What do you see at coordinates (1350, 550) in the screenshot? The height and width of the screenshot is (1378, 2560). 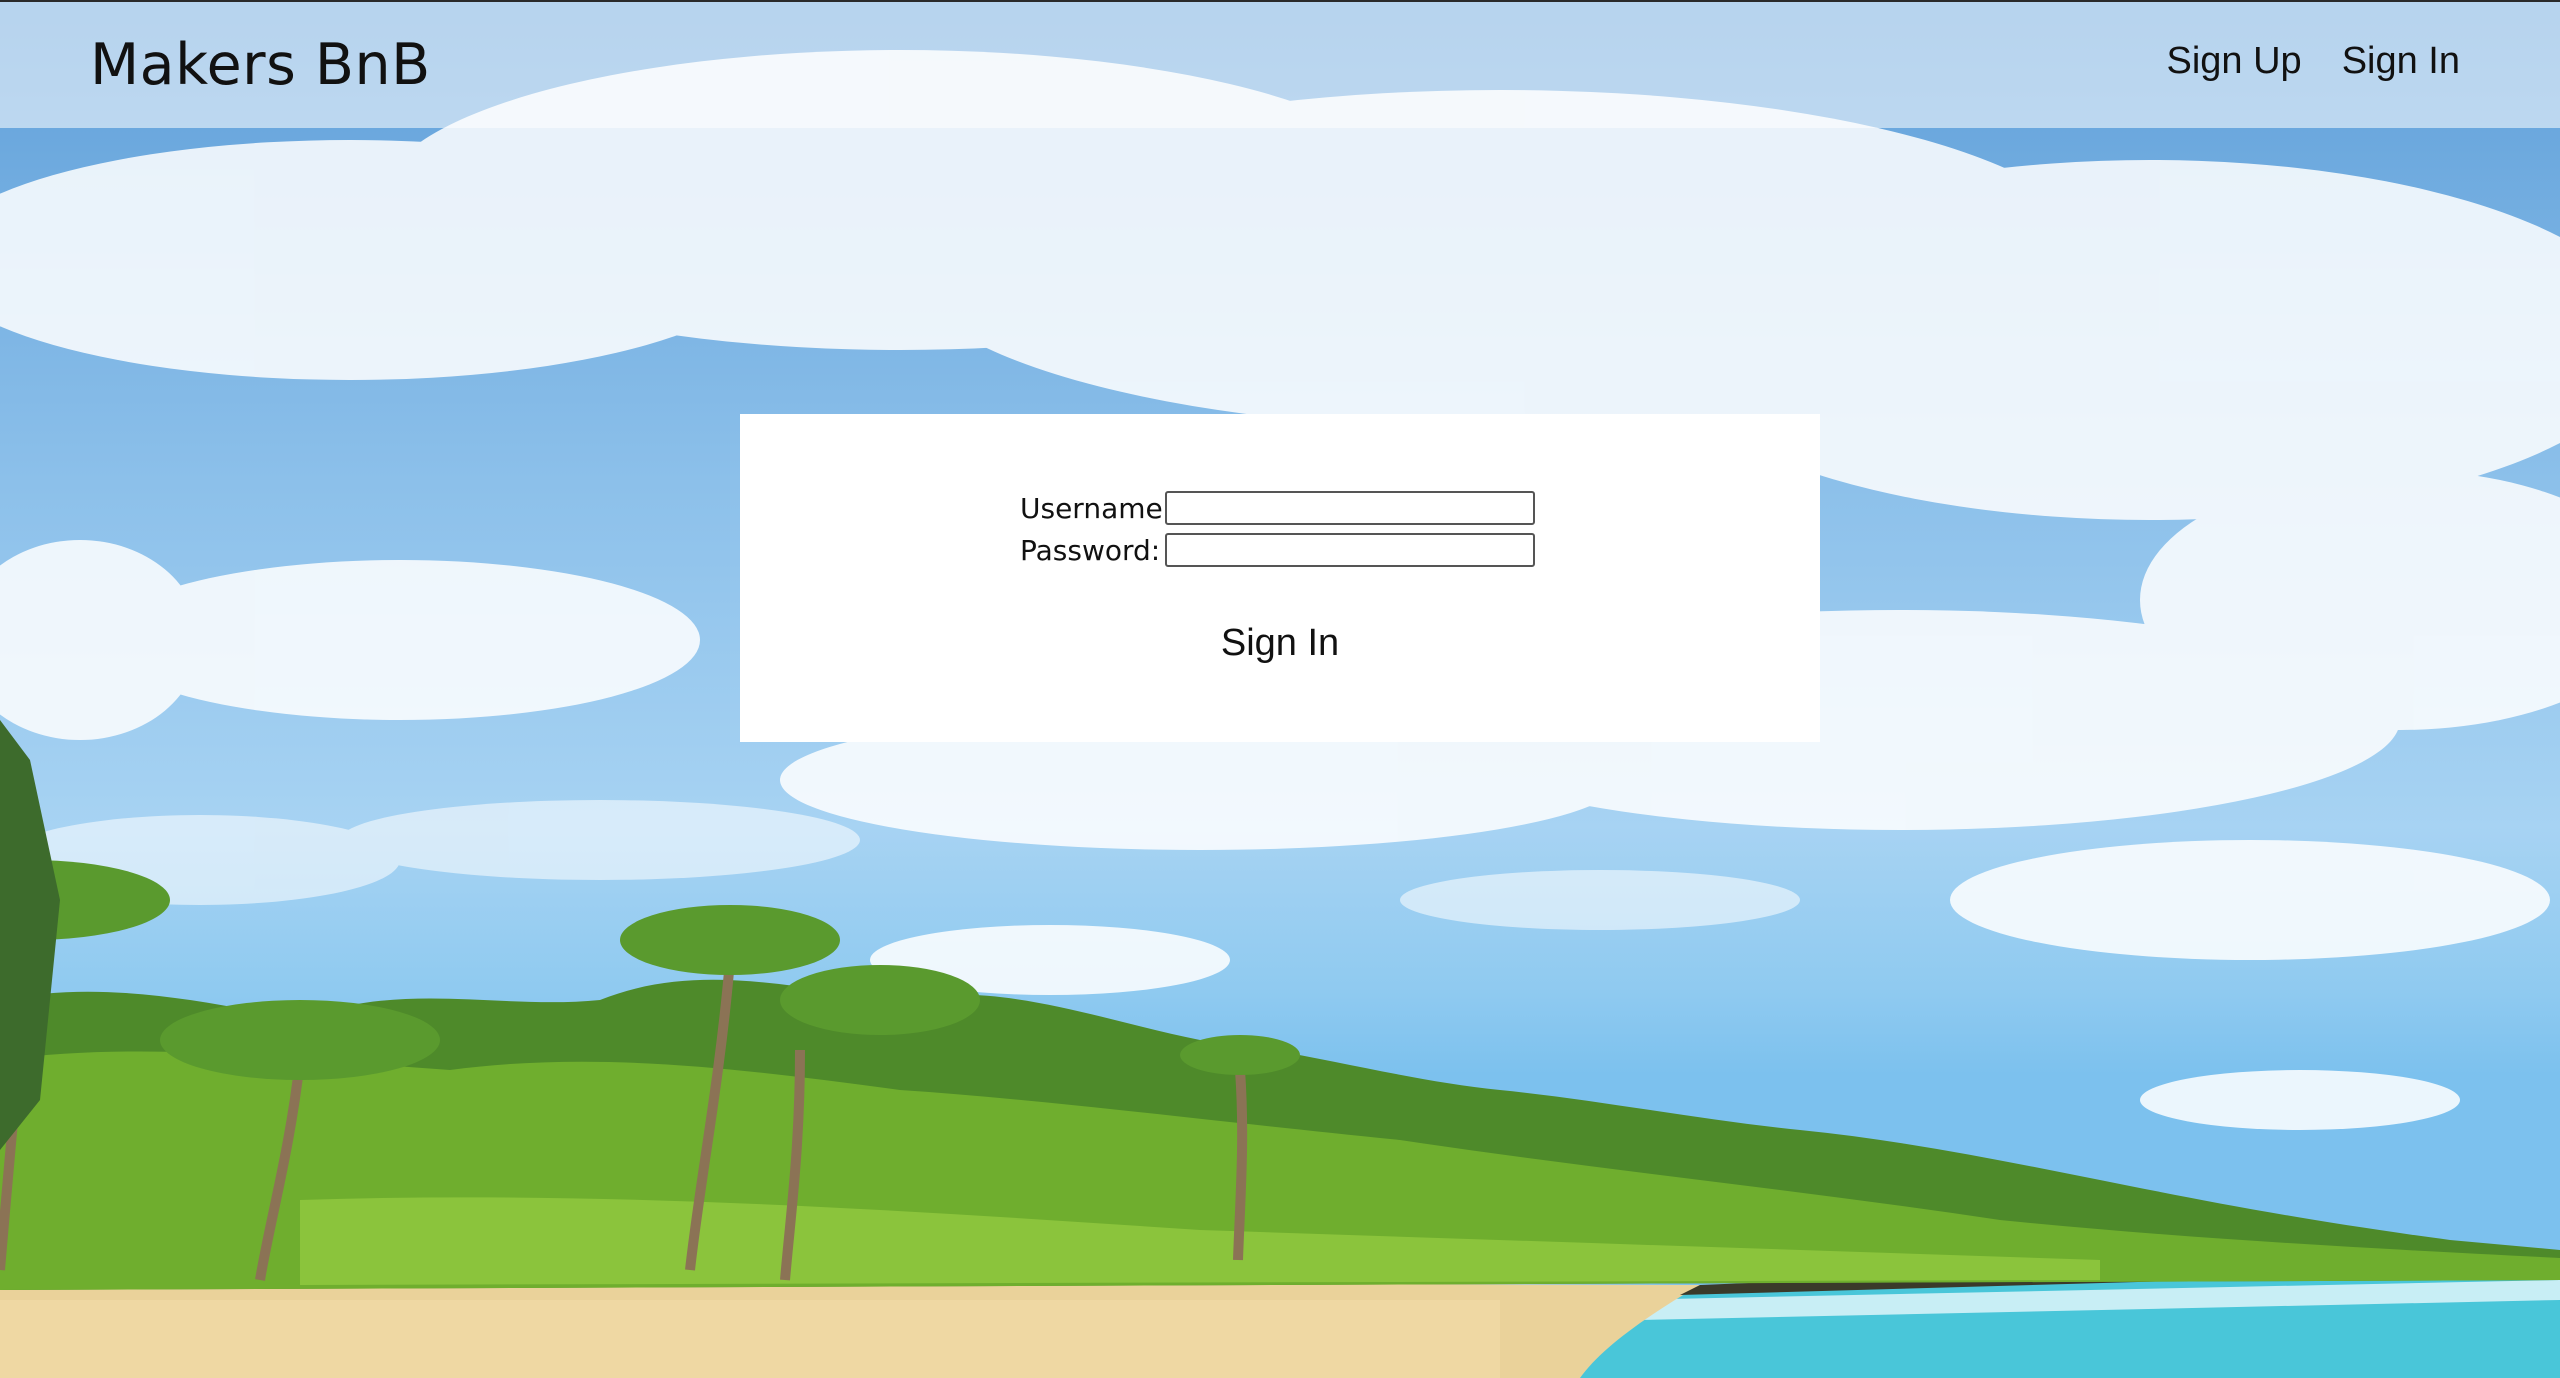 I see `password-input` at bounding box center [1350, 550].